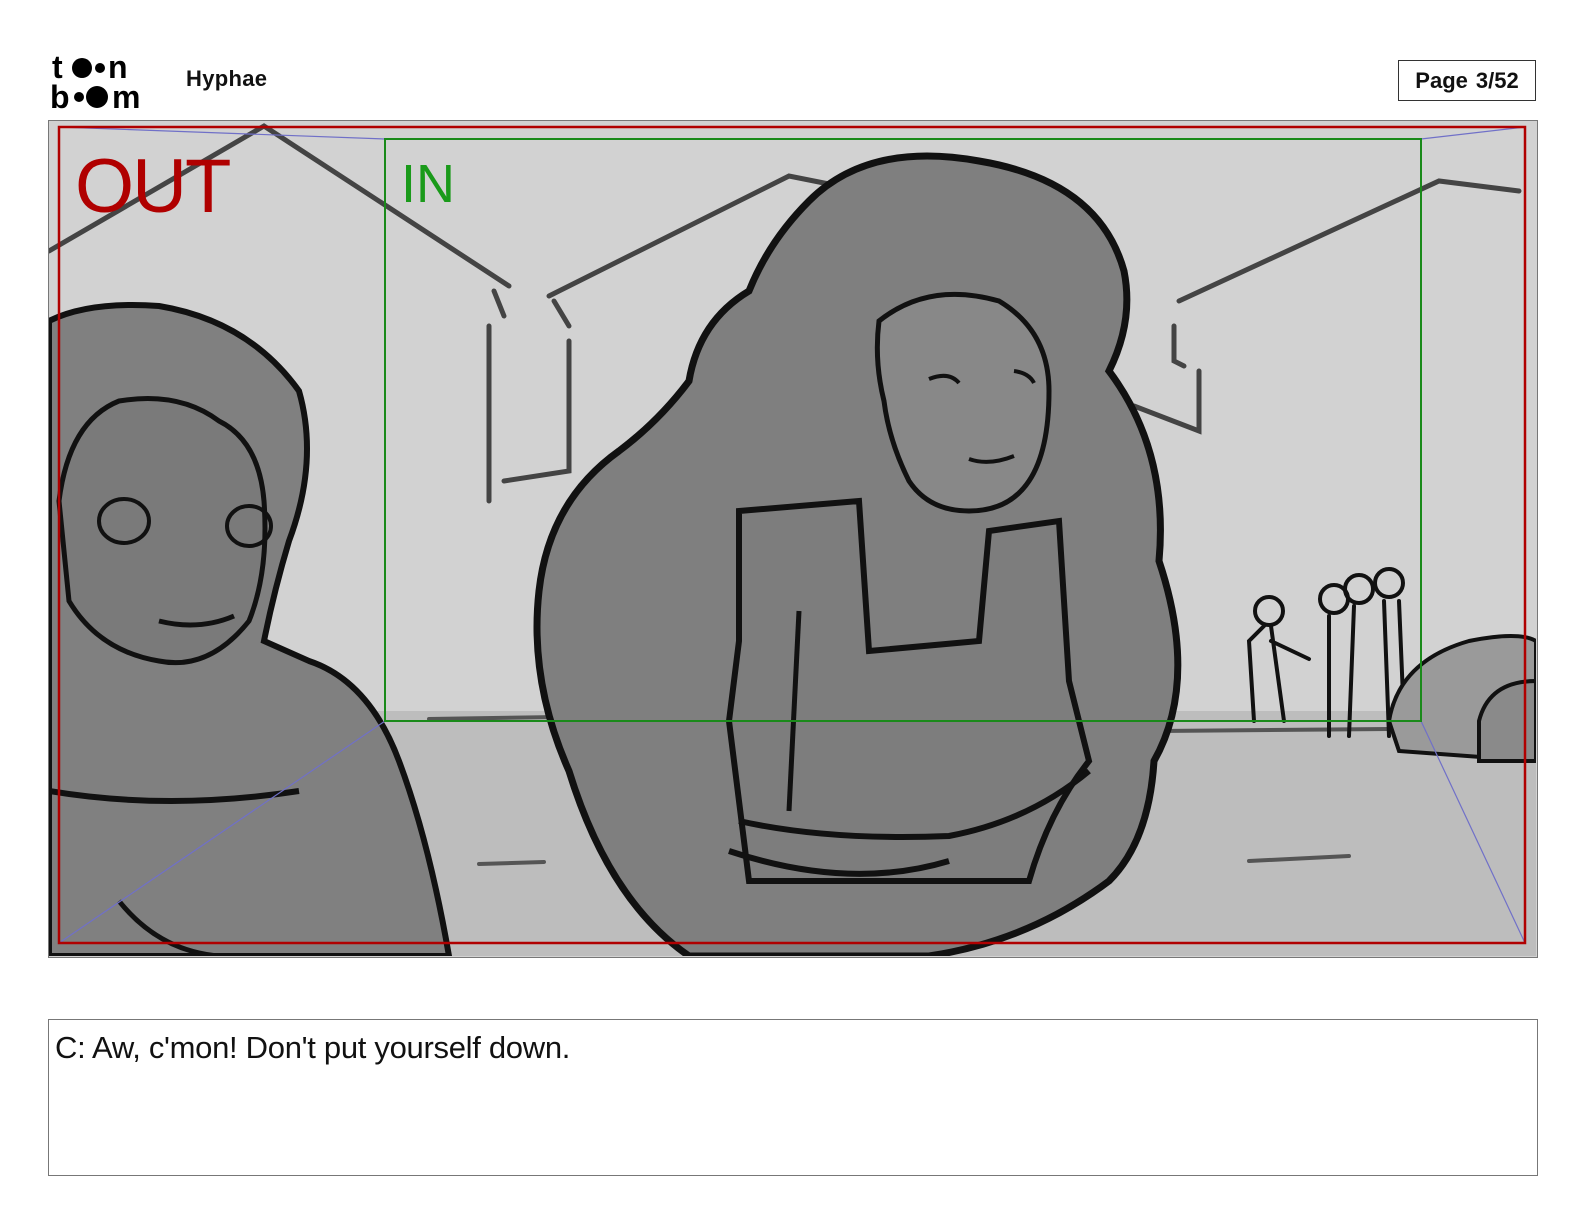 Image resolution: width=1584 pixels, height=1224 pixels. Describe the element at coordinates (428, 184) in the screenshot. I see `in-frame-label: IN` at that location.